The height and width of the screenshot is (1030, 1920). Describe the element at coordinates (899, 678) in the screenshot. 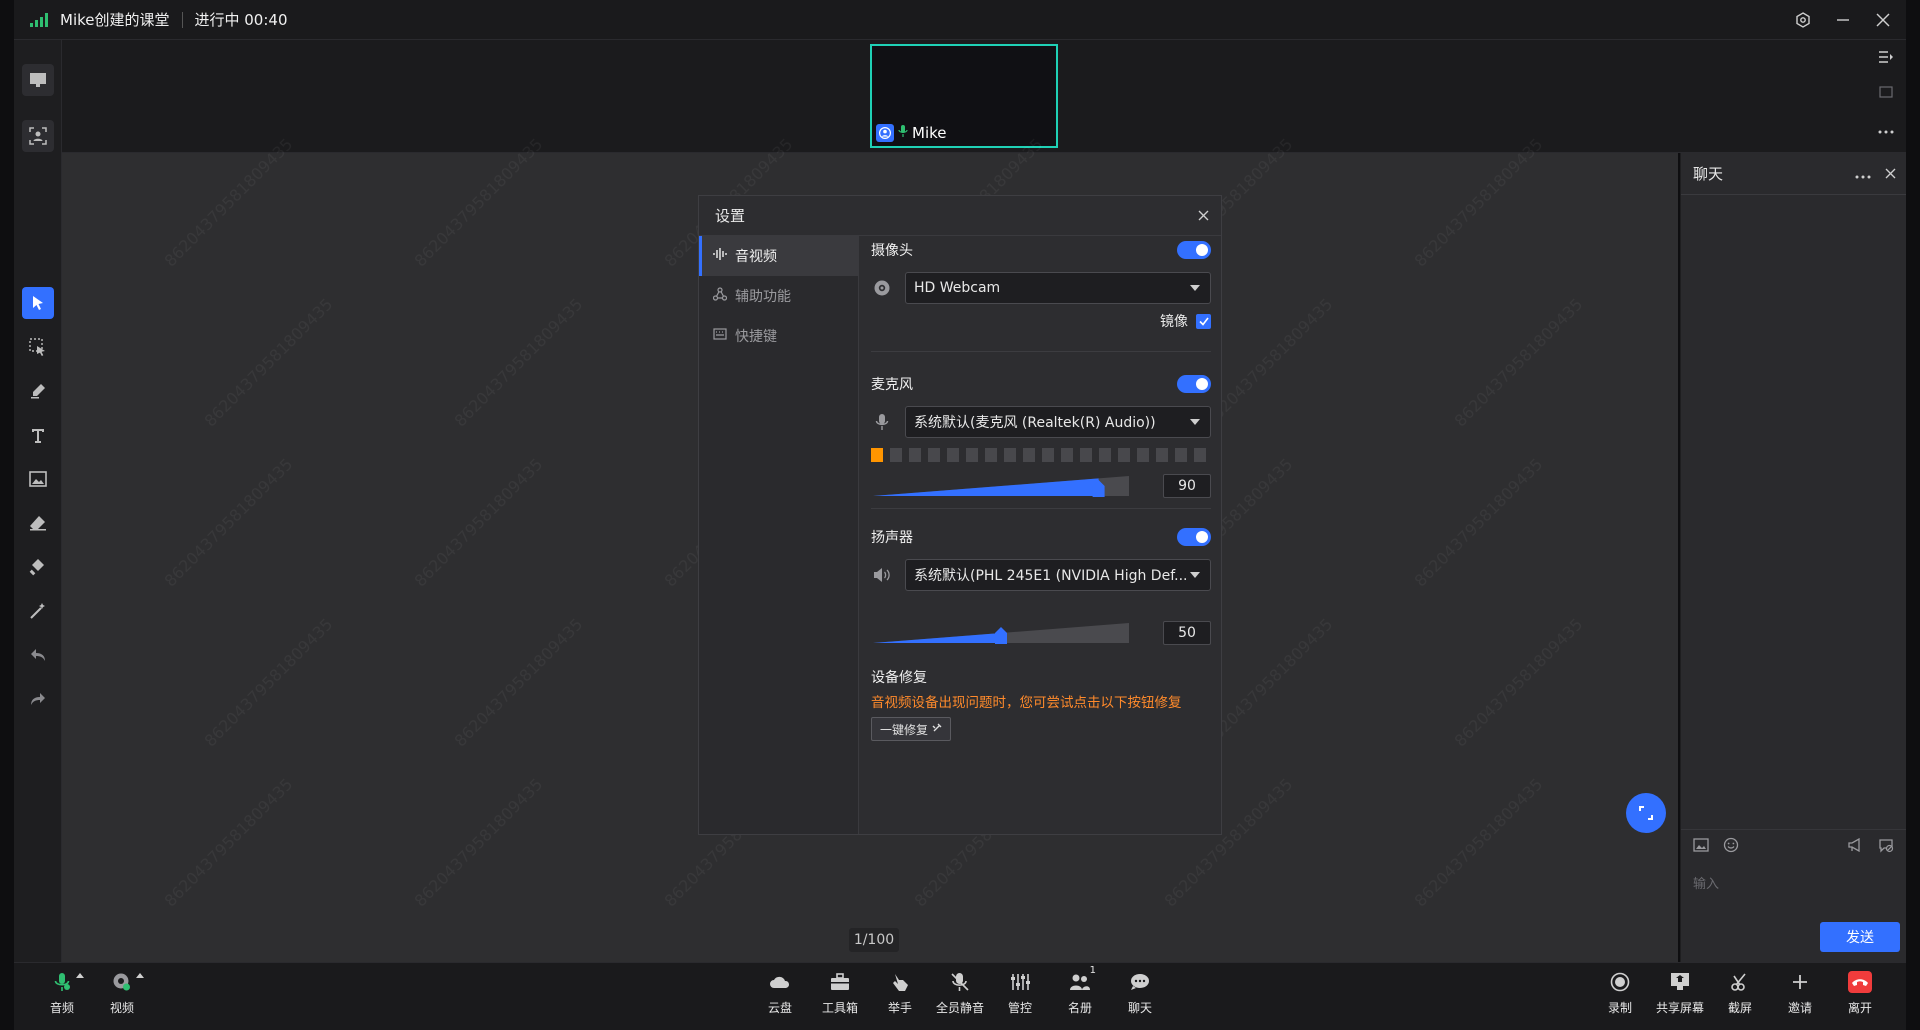

I see `repair-label: 设备修复` at that location.